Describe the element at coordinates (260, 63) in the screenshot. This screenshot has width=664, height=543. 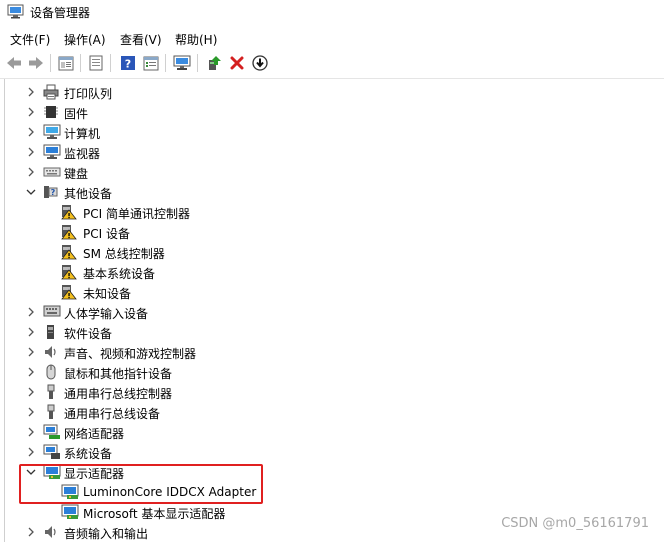
I see `scan-hardware-icon` at that location.